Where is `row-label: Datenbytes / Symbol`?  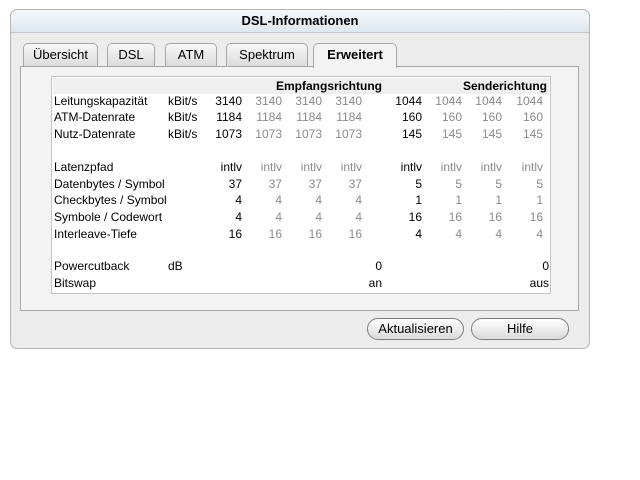
row-label: Datenbytes / Symbol is located at coordinates (109, 184).